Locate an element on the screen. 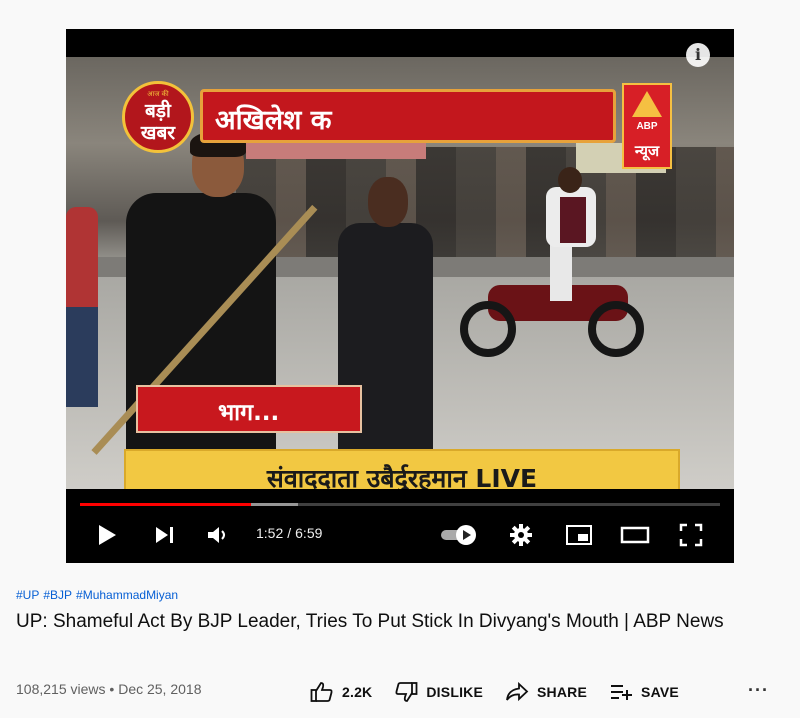 Image resolution: width=800 pixels, height=718 pixels. headline-text: अखिलेश क is located at coordinates (273, 120).